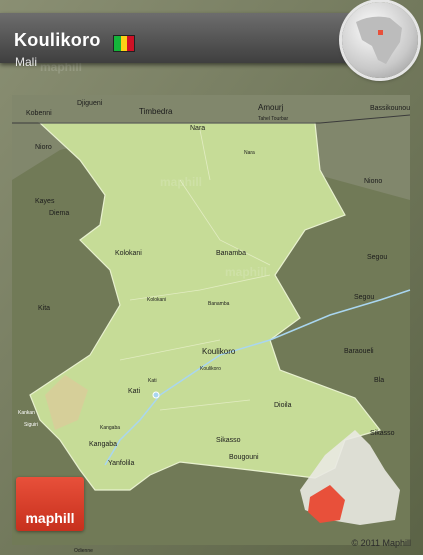 The image size is (423, 560). Describe the element at coordinates (26, 62) in the screenshot. I see `page-subtitle: Mali` at that location.